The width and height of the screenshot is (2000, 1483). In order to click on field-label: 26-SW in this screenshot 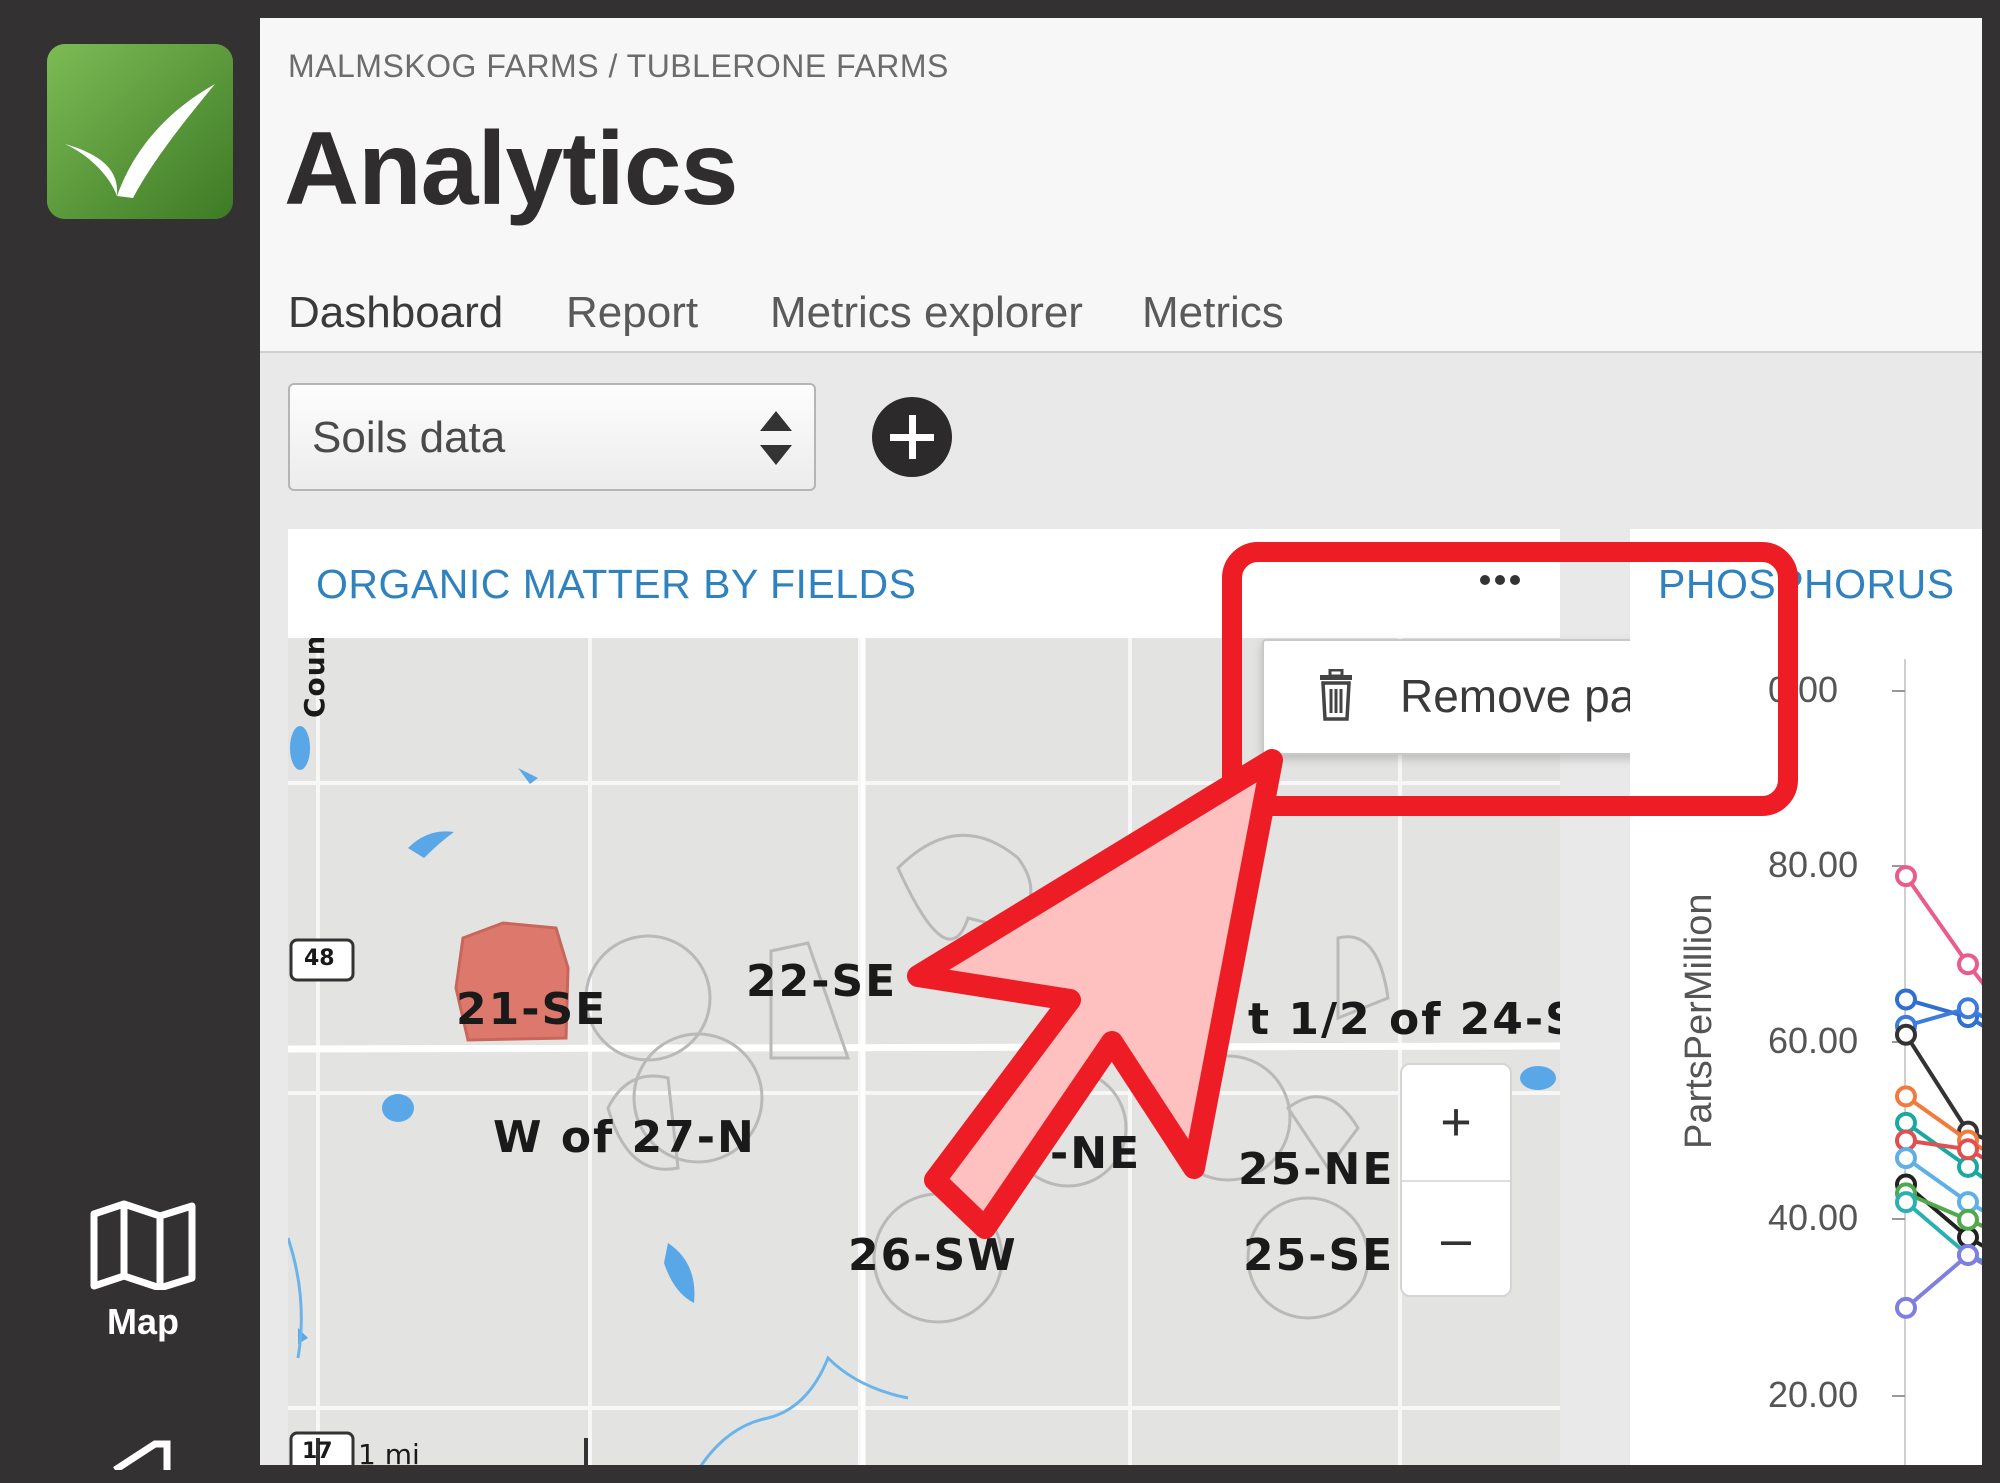, I will do `click(933, 1255)`.